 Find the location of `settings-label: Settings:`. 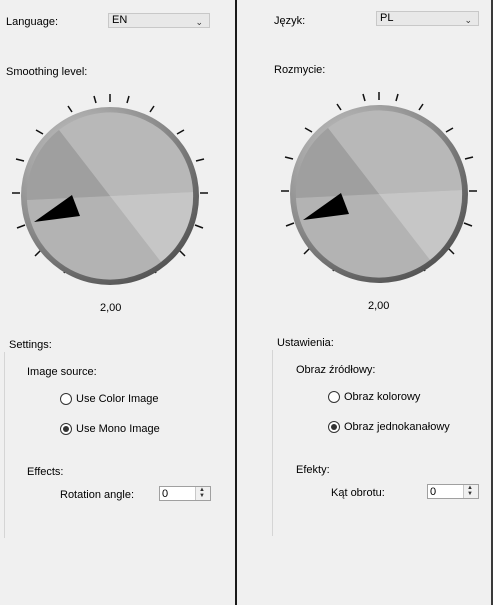

settings-label: Settings: is located at coordinates (30, 345).